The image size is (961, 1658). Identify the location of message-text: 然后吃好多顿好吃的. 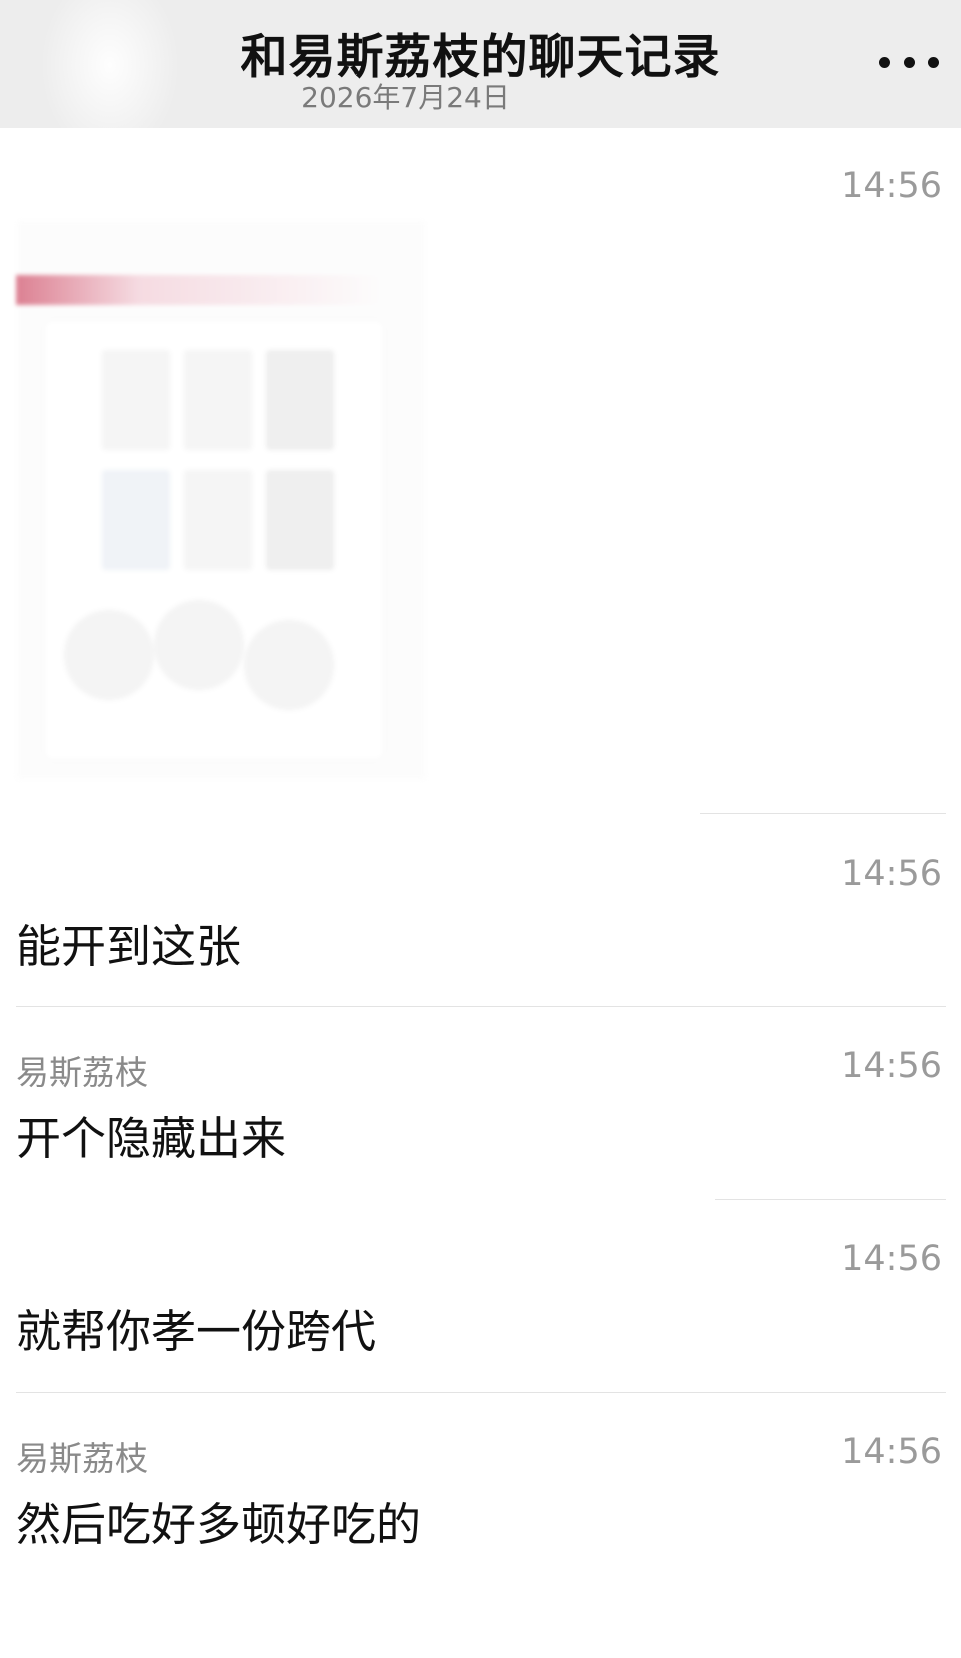
(219, 1524).